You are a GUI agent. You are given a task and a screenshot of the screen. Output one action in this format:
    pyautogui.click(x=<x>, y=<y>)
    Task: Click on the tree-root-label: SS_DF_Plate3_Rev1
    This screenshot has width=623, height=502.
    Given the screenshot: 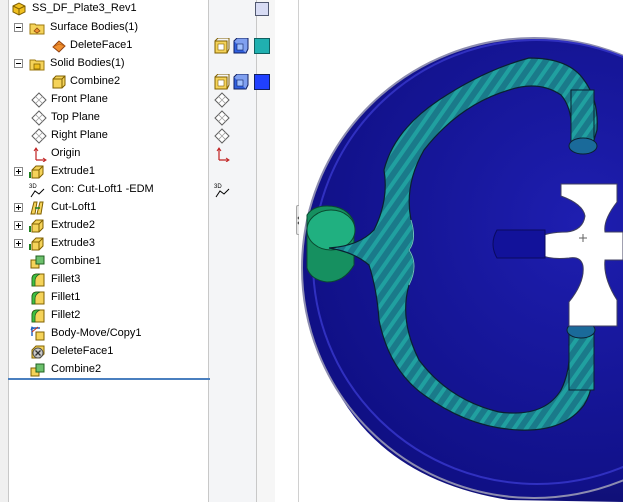 What is the action you would take?
    pyautogui.click(x=84, y=8)
    